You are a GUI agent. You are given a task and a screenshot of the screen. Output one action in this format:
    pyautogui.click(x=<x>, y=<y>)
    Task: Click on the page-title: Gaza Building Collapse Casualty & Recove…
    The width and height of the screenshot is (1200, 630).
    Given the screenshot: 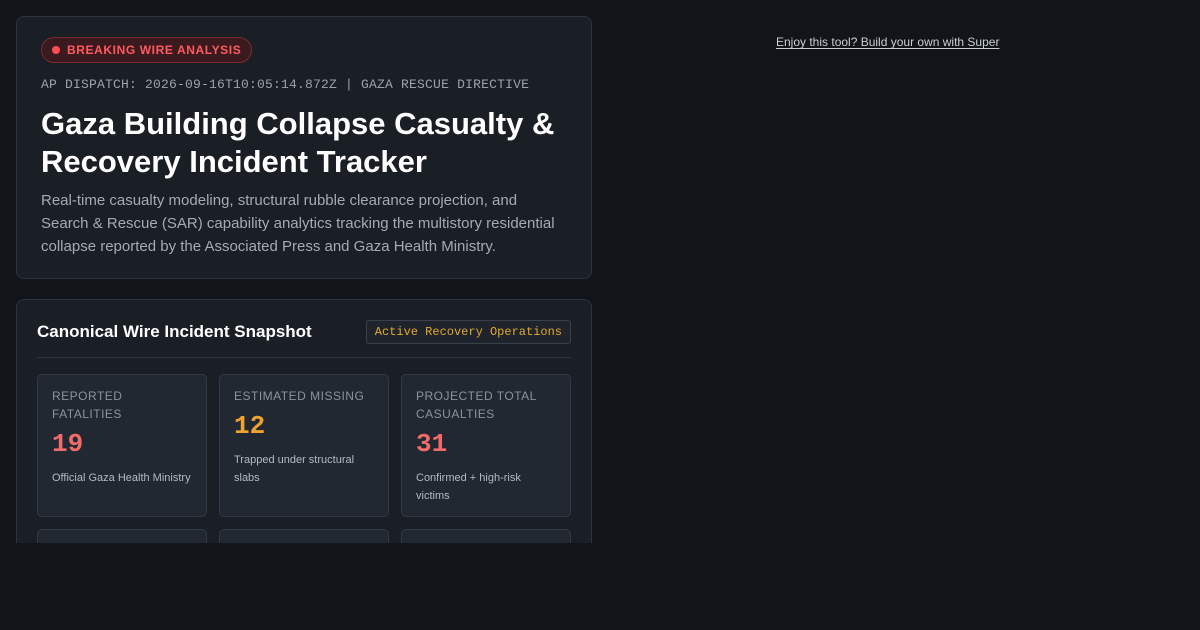 What is the action you would take?
    pyautogui.click(x=298, y=142)
    